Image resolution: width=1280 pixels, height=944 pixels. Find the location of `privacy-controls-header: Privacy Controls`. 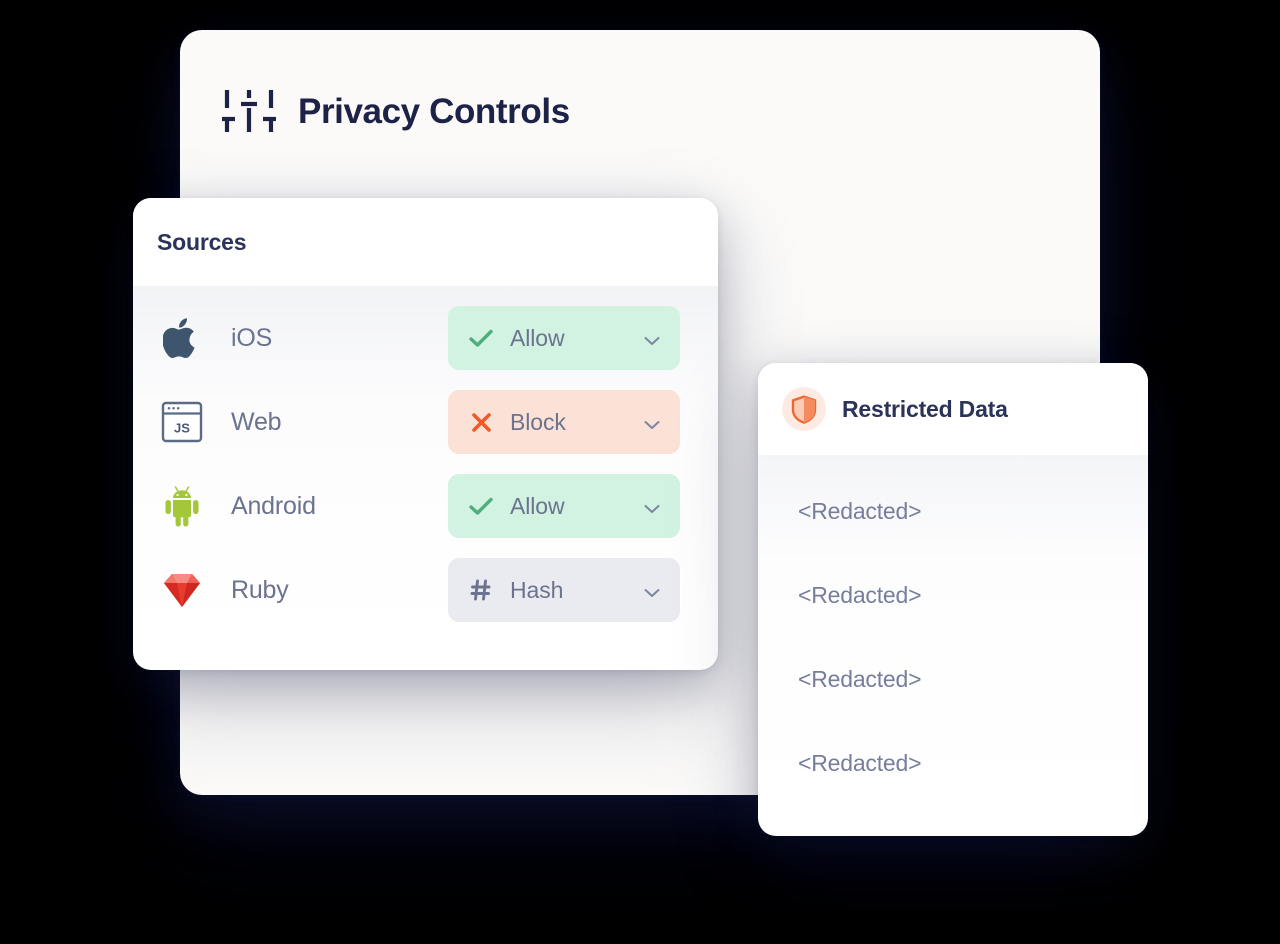

privacy-controls-header: Privacy Controls is located at coordinates (640, 83).